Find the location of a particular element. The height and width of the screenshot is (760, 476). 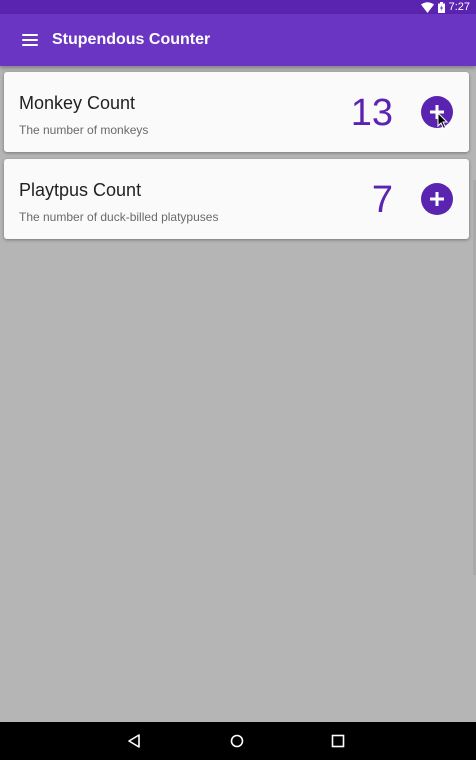

wifi-icon is located at coordinates (427, 7).